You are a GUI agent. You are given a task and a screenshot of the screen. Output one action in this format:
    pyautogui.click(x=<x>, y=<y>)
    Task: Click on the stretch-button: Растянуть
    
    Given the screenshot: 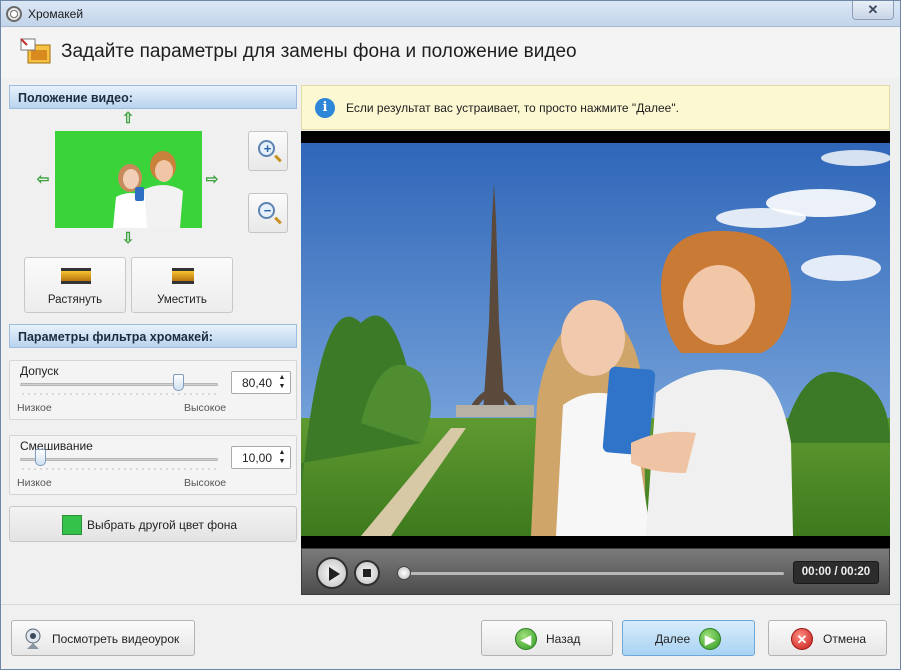 What is the action you would take?
    pyautogui.click(x=75, y=285)
    